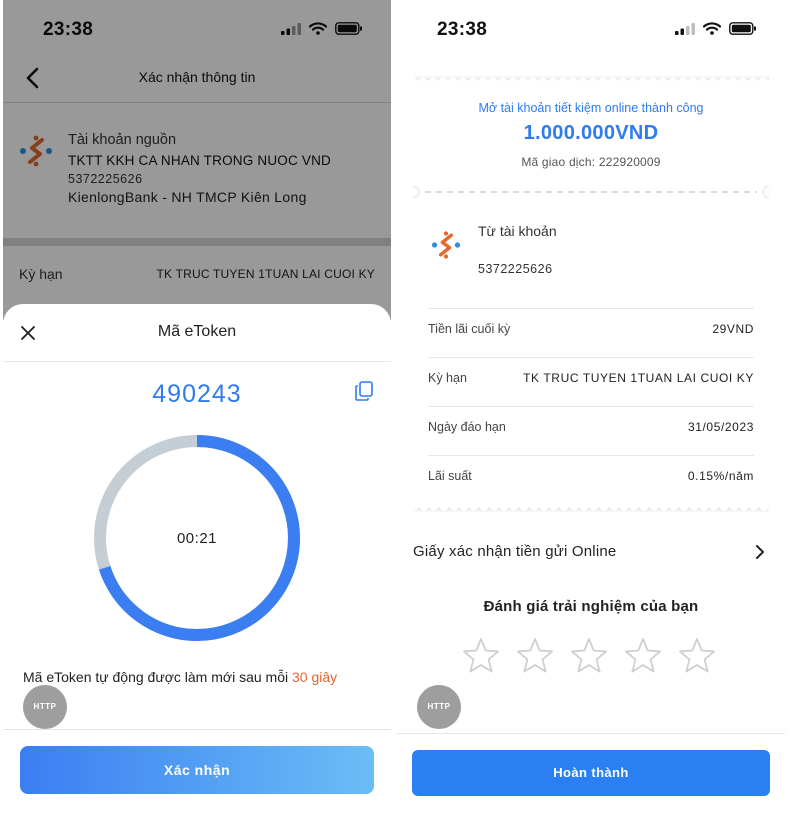 The image size is (809, 830). I want to click on countdown-timer: 00:21, so click(197, 538).